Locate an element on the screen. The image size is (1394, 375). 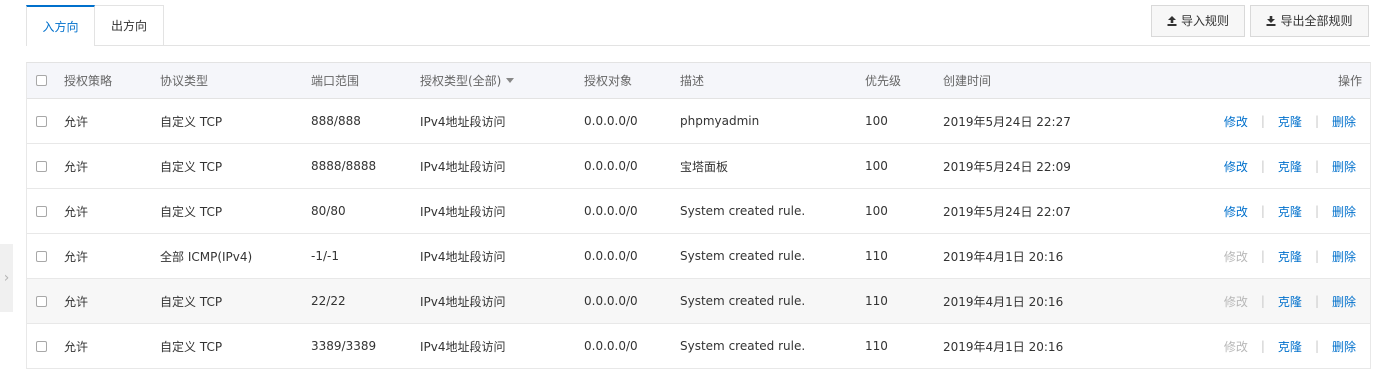
header-created: 创建时间 is located at coordinates (967, 81).